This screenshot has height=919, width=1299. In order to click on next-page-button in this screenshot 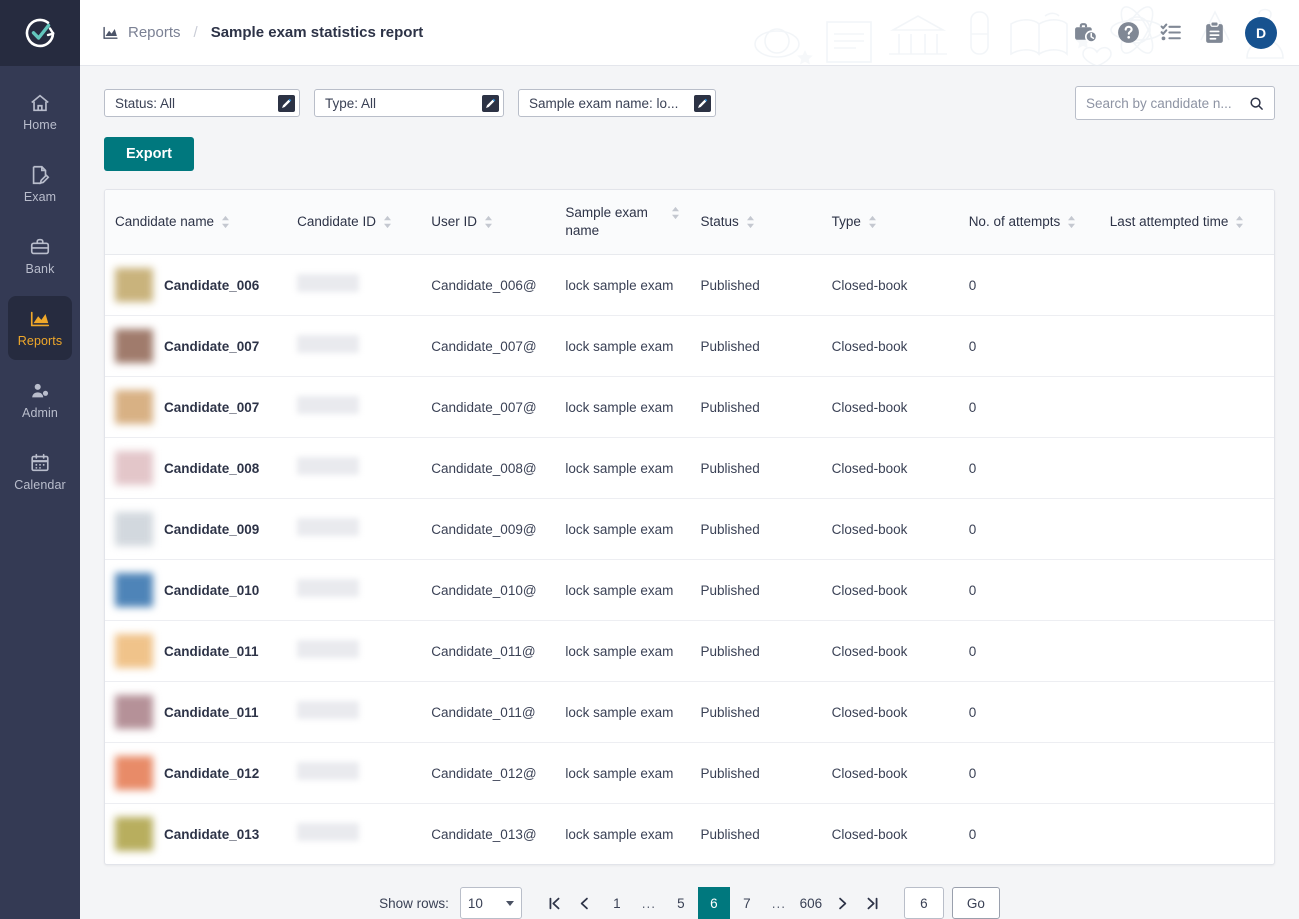, I will do `click(843, 903)`.